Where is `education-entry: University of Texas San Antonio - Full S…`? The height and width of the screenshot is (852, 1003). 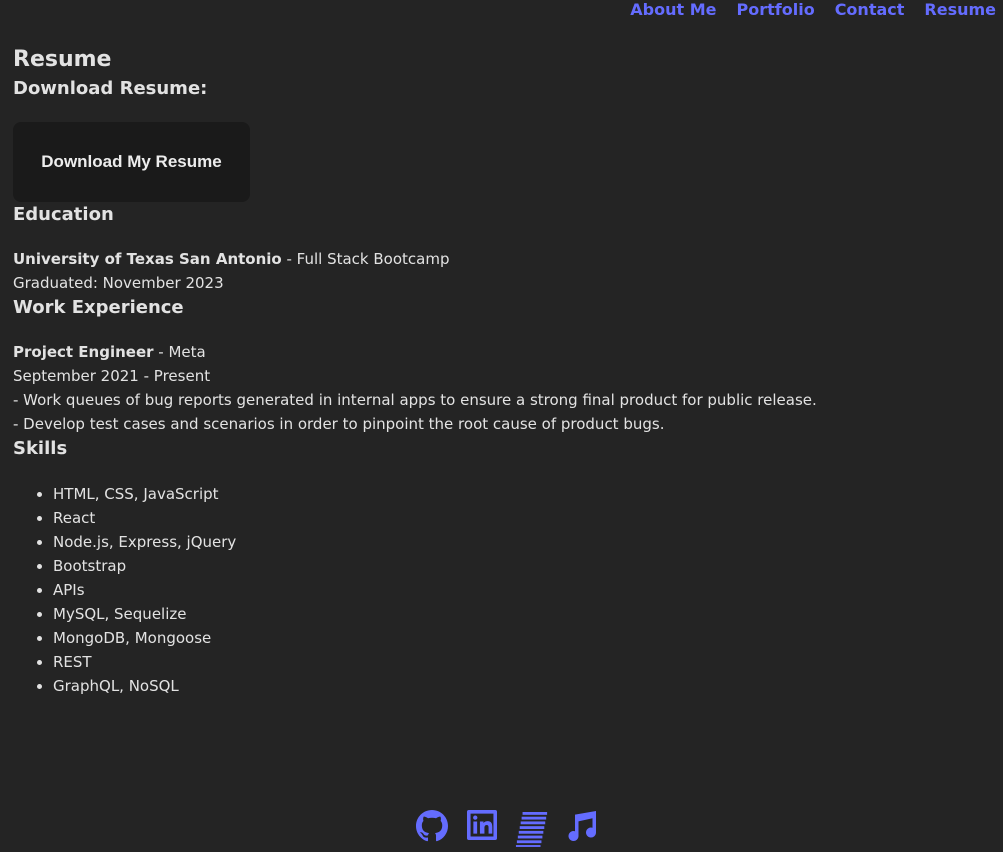 education-entry: University of Texas San Antonio - Full S… is located at coordinates (503, 271).